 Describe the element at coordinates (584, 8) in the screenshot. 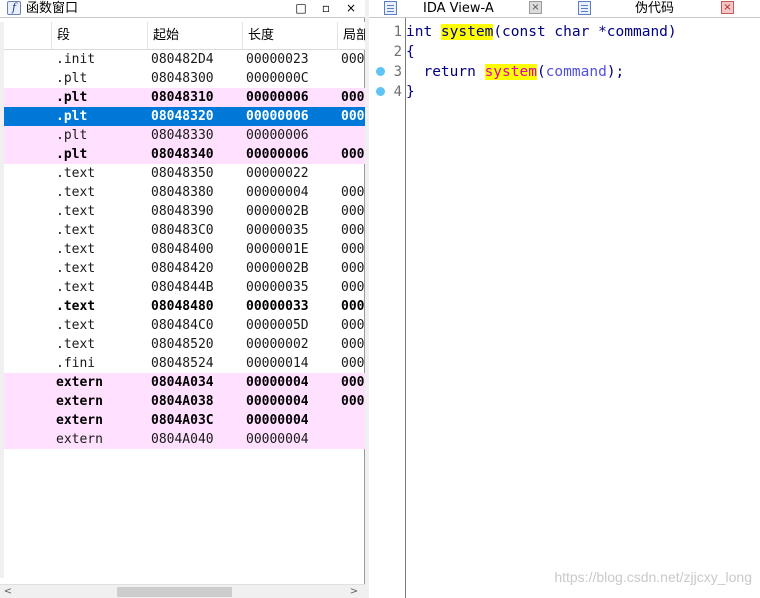

I see `pseudocode-view-icon` at that location.